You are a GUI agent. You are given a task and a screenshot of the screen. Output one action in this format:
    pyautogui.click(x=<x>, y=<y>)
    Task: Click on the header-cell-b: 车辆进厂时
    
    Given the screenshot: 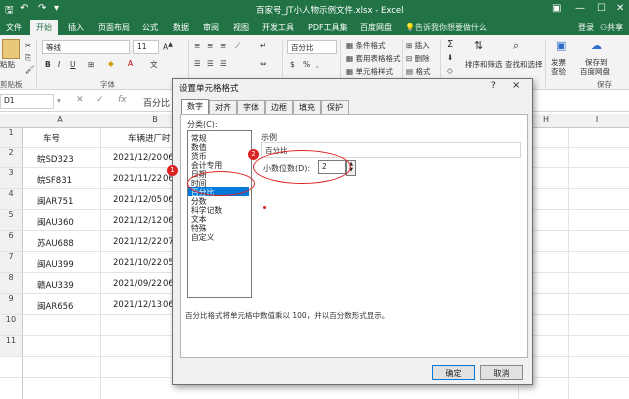 What is the action you would take?
    pyautogui.click(x=149, y=138)
    